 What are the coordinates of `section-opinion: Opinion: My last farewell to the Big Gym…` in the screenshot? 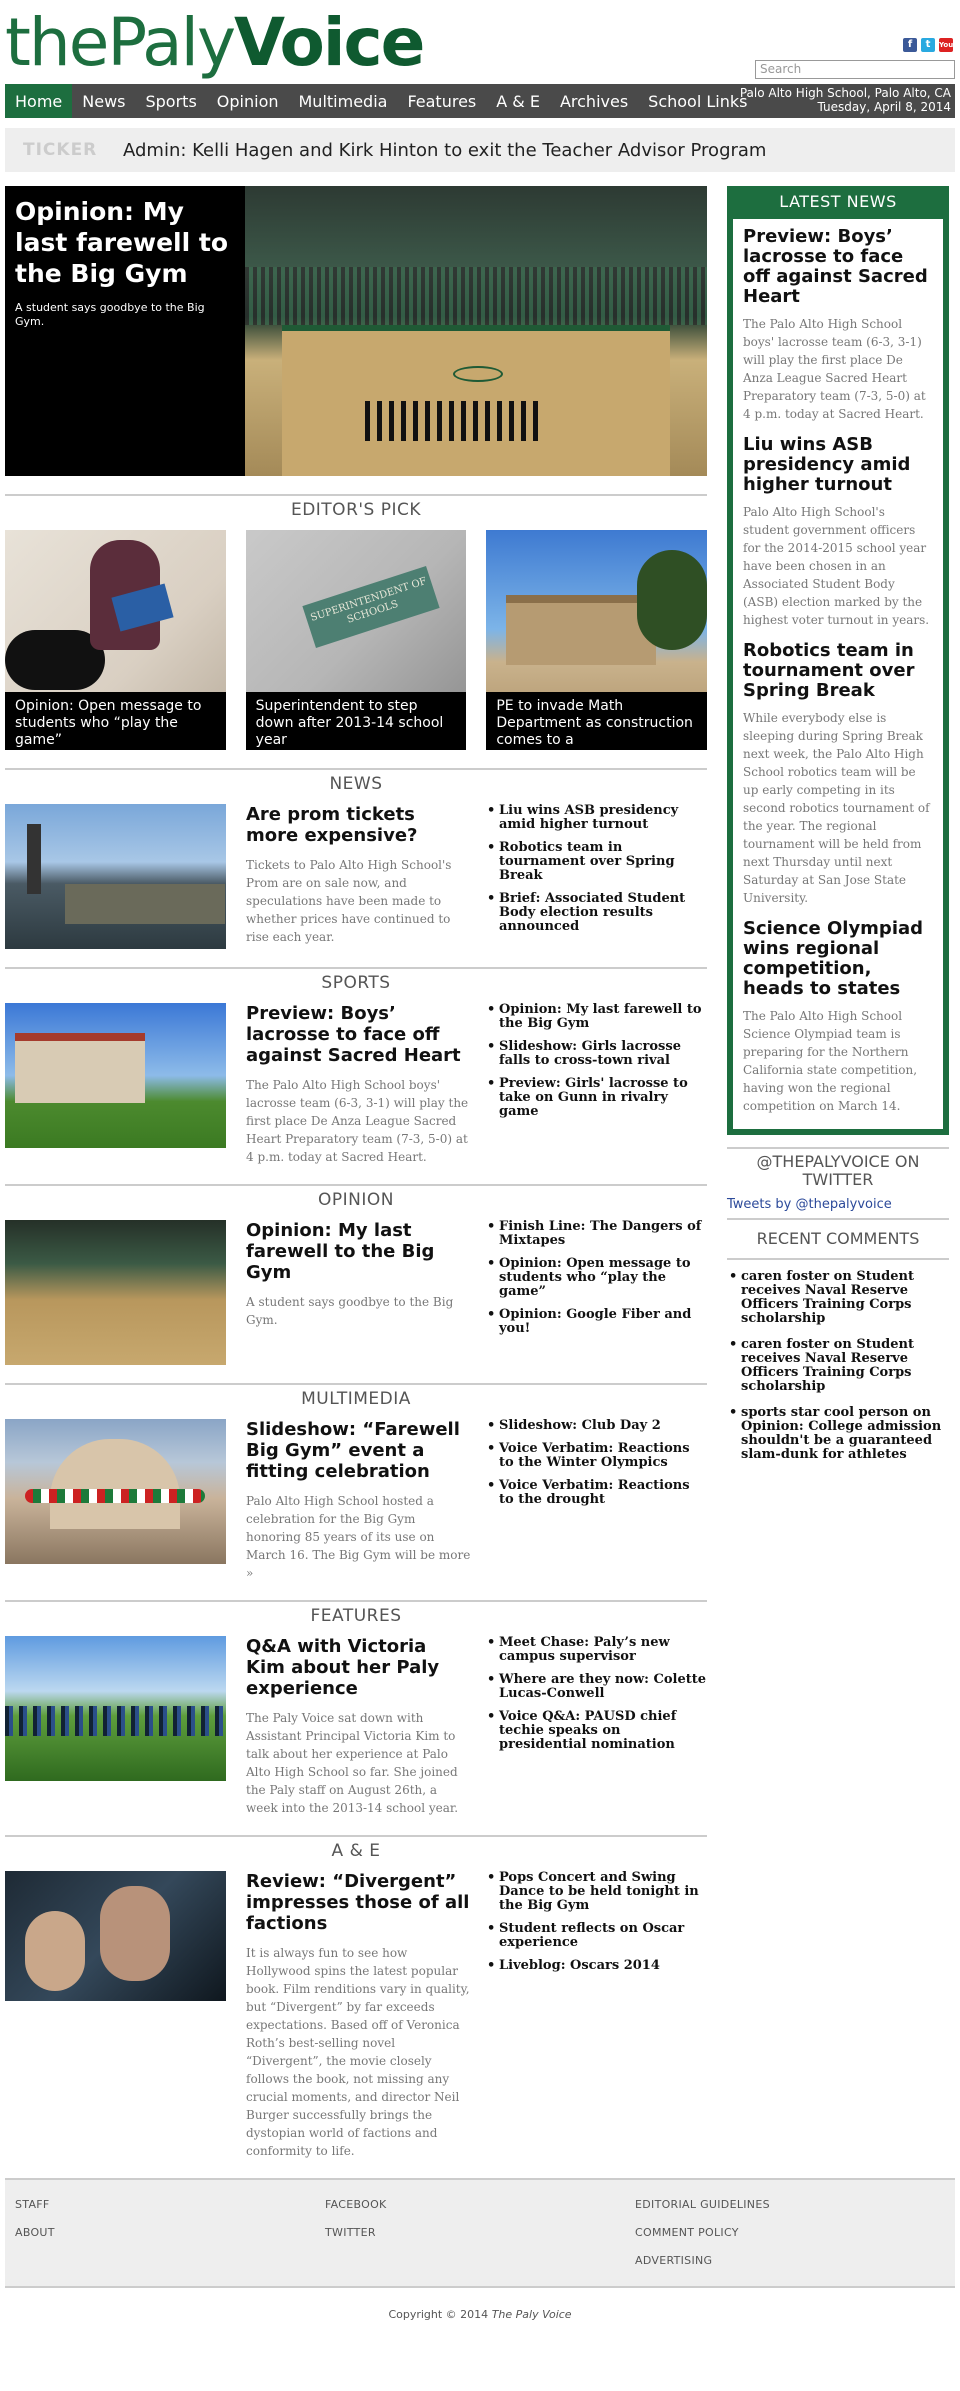 It's located at (356, 1292).